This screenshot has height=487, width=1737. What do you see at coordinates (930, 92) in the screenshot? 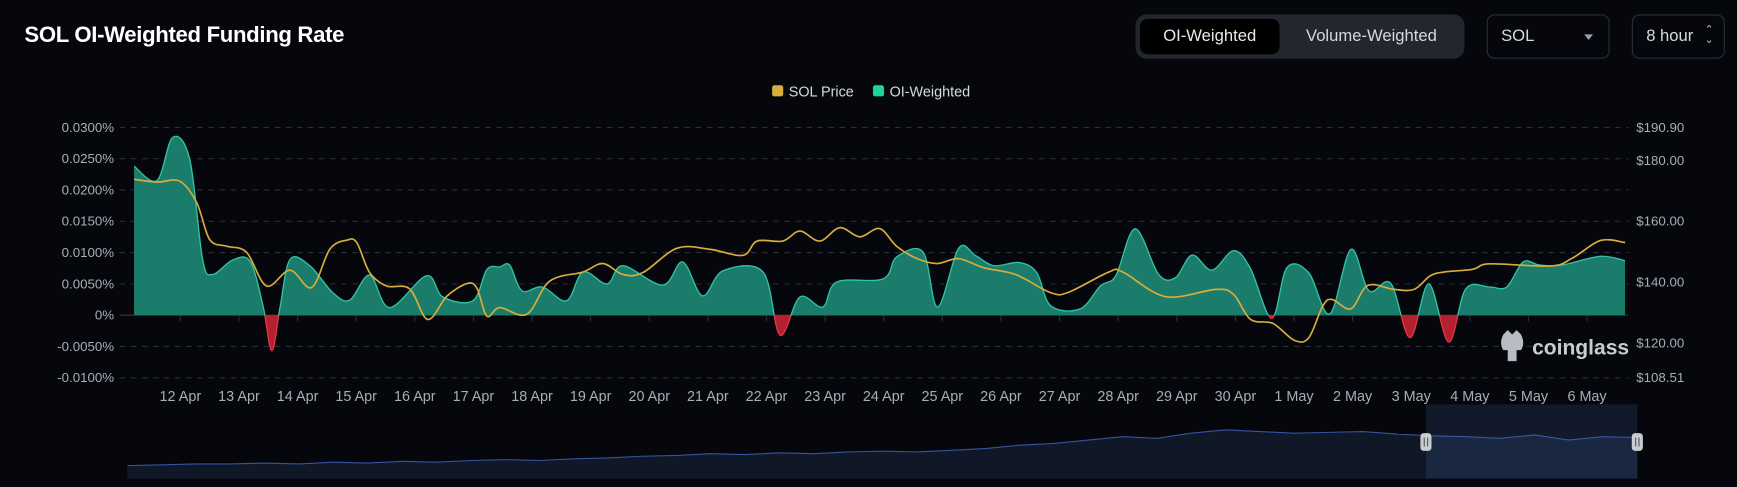
I see `legend-label-oi: OI-Weighted` at bounding box center [930, 92].